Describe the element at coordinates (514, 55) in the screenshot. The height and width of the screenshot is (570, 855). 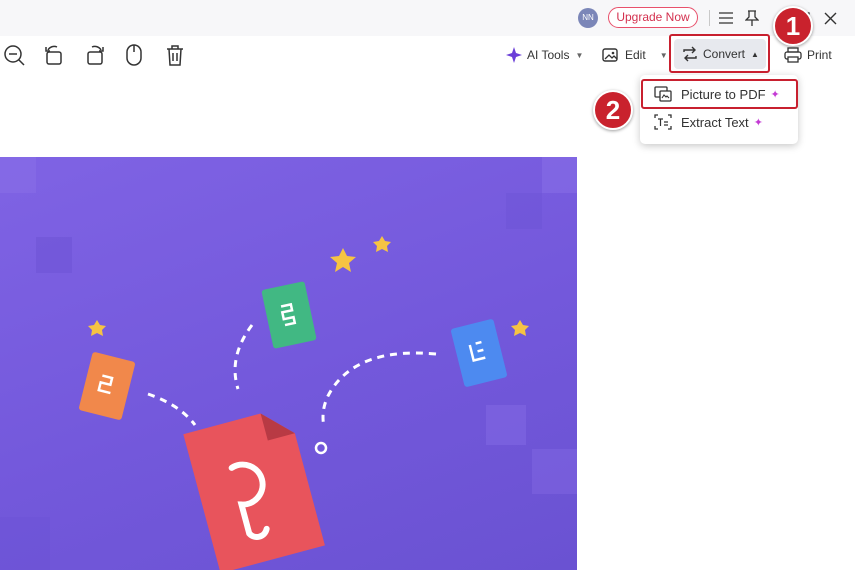
I see `ai-sparkle-icon` at that location.